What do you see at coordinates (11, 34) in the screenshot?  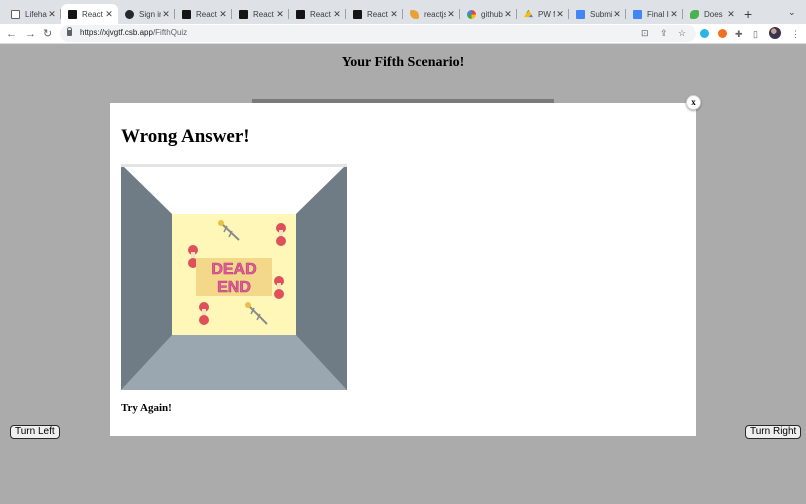 I see `back-arrow-icon: ←` at bounding box center [11, 34].